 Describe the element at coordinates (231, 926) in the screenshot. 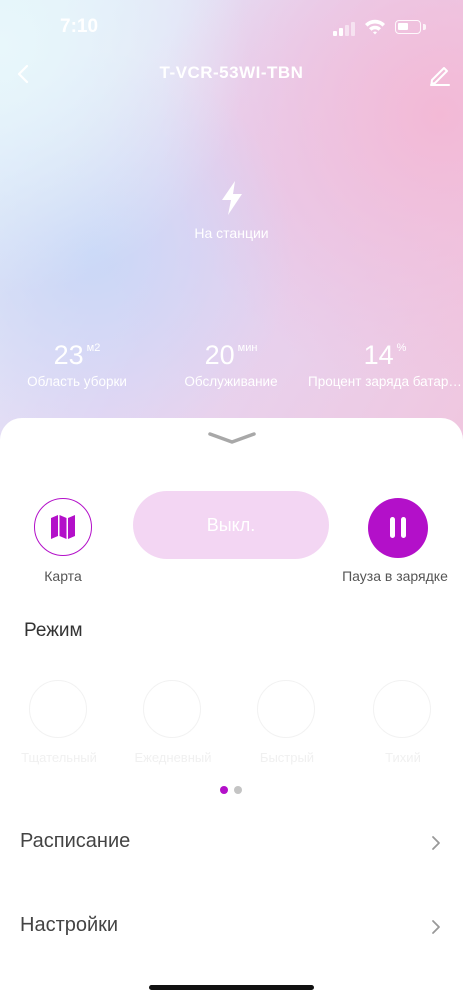

I see `settings-row: Настройки` at that location.